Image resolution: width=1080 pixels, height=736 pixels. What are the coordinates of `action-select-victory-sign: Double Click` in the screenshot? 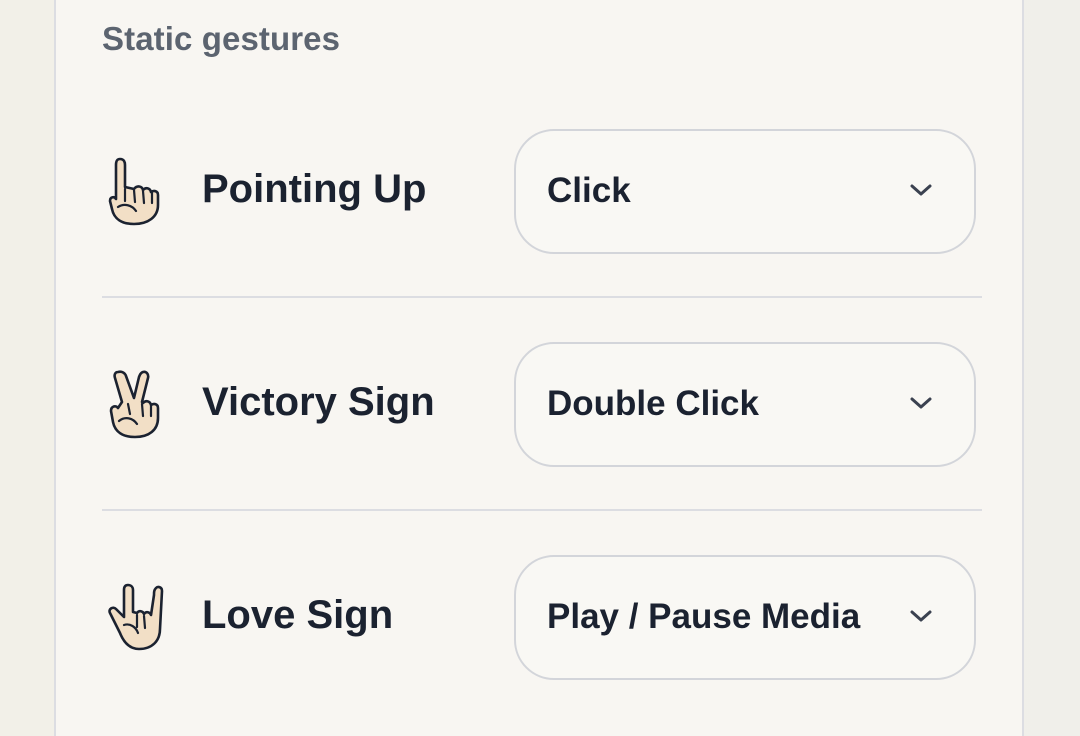 It's located at (745, 404).